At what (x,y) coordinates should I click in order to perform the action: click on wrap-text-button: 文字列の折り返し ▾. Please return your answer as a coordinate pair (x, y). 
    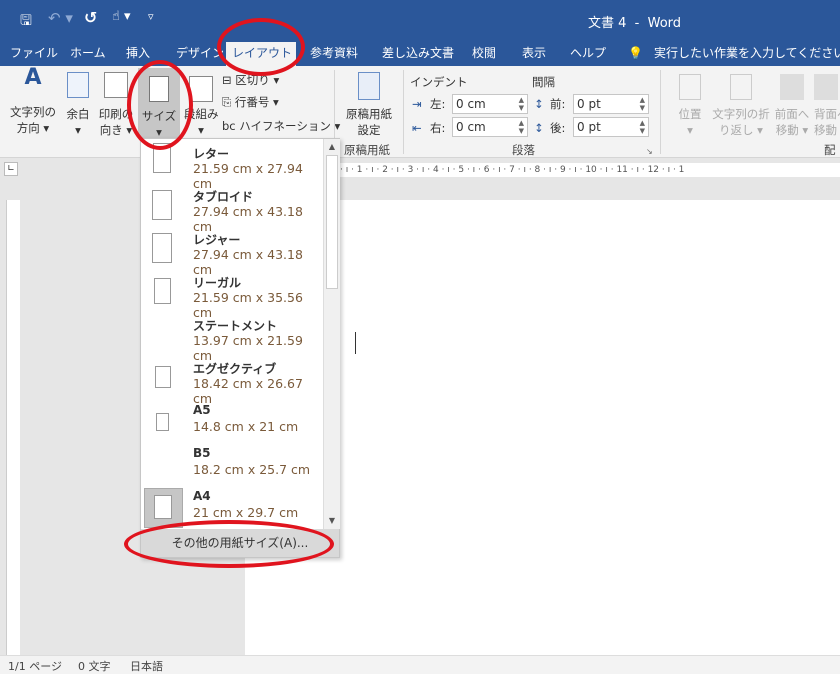
    Looking at the image, I should click on (741, 106).